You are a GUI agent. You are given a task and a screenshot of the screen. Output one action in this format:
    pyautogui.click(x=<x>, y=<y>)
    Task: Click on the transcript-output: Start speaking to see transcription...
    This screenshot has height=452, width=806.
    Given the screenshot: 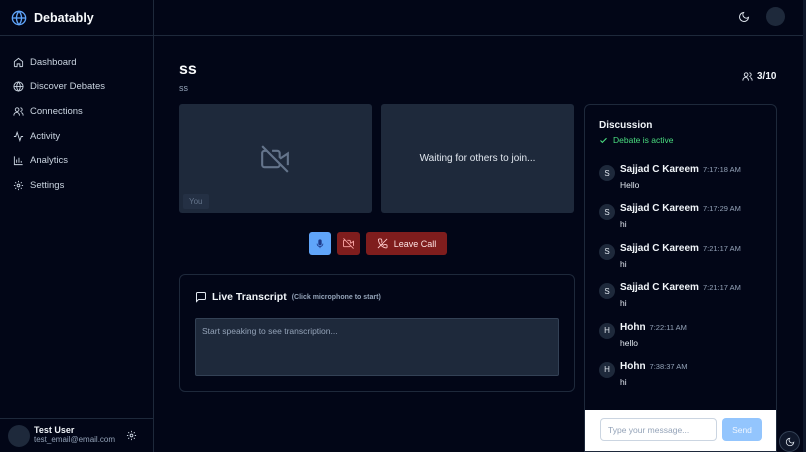 What is the action you would take?
    pyautogui.click(x=377, y=347)
    